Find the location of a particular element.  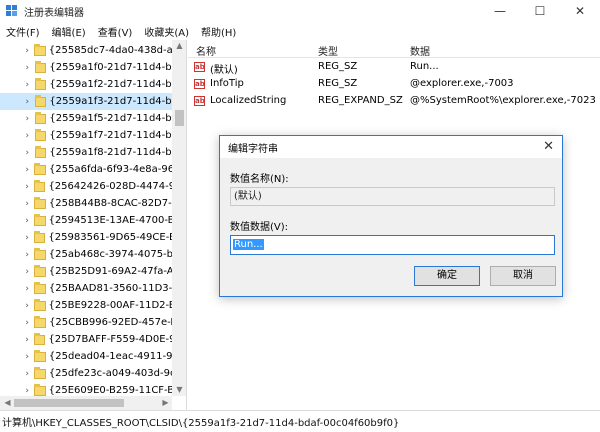

tree-item: › {258B44B8-8CAC-82D7-3FD is located at coordinates (86, 203).